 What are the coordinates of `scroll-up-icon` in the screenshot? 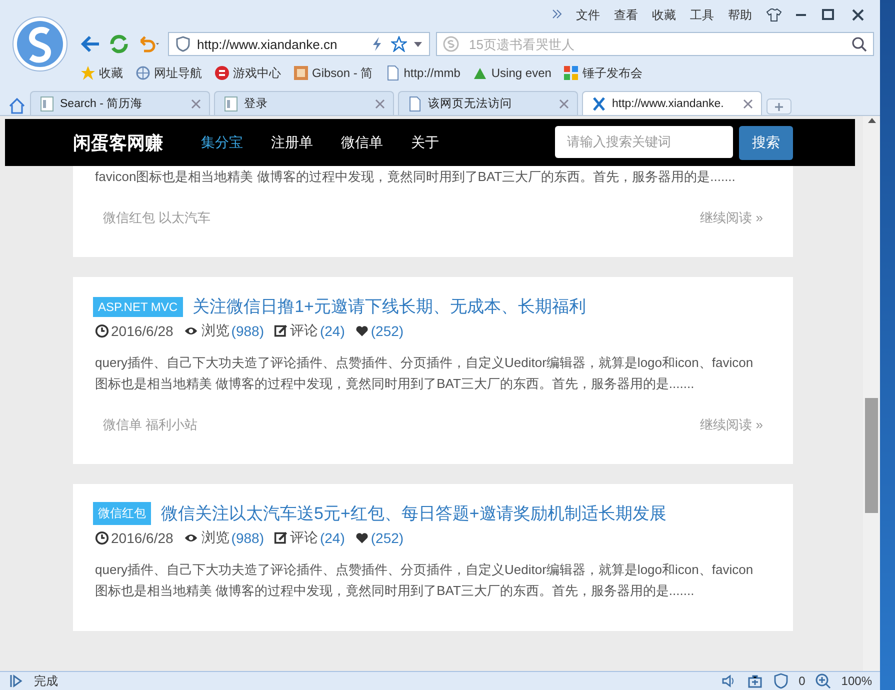 It's located at (871, 121).